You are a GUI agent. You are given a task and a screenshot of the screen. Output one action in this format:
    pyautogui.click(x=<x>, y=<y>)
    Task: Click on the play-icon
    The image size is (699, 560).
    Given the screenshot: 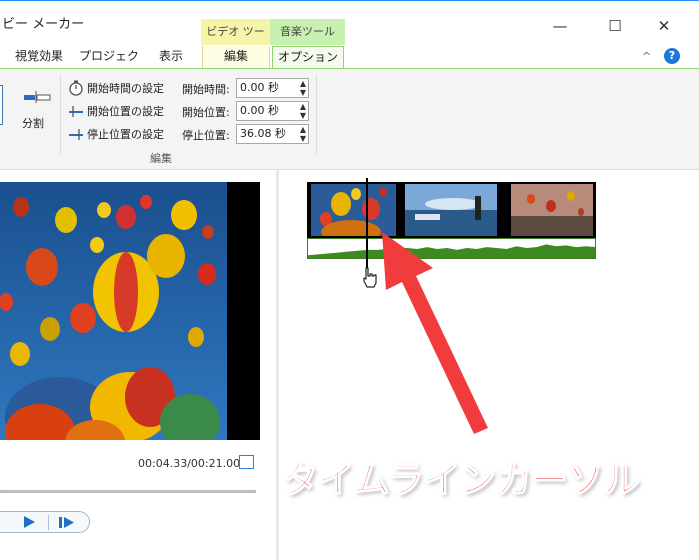 What is the action you would take?
    pyautogui.click(x=29, y=522)
    